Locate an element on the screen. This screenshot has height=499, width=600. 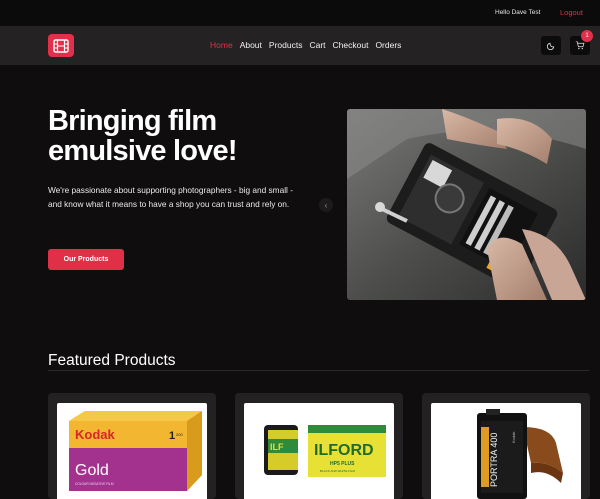
kodak-sub-text: COLOUR NEGATIVE FILM is located at coordinates (94, 484).